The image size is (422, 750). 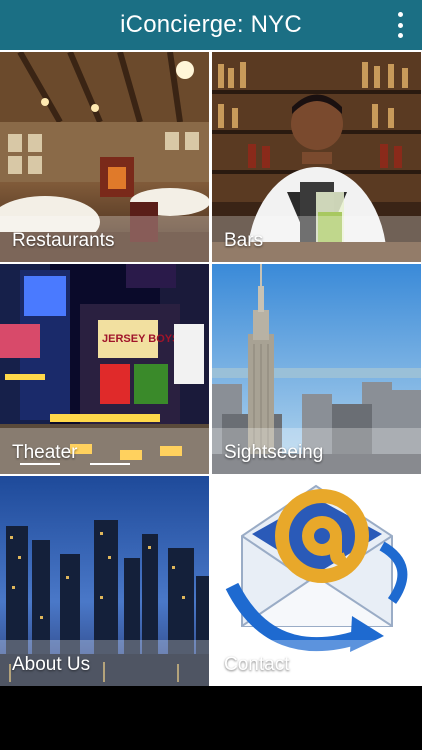 I want to click on app-bar: iConcierge: NYC, so click(x=211, y=25).